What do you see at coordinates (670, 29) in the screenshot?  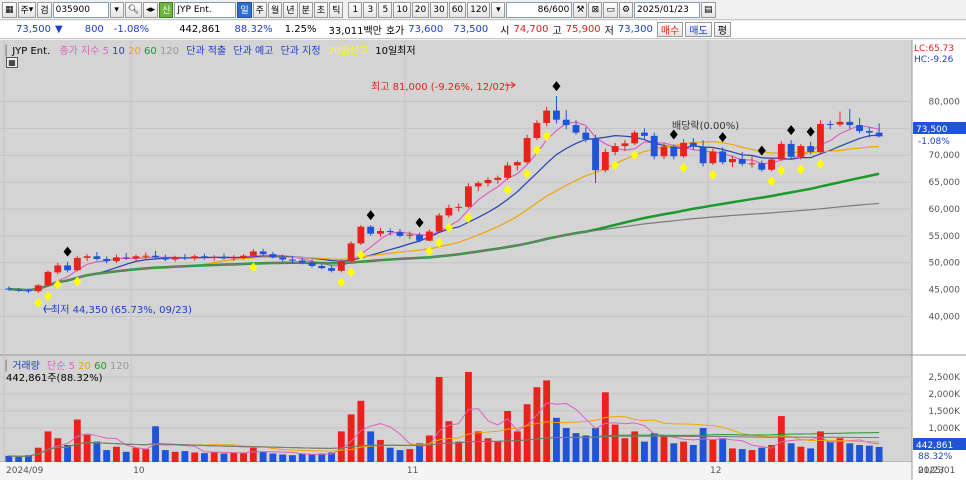 I see `buy-button: 매수` at bounding box center [670, 29].